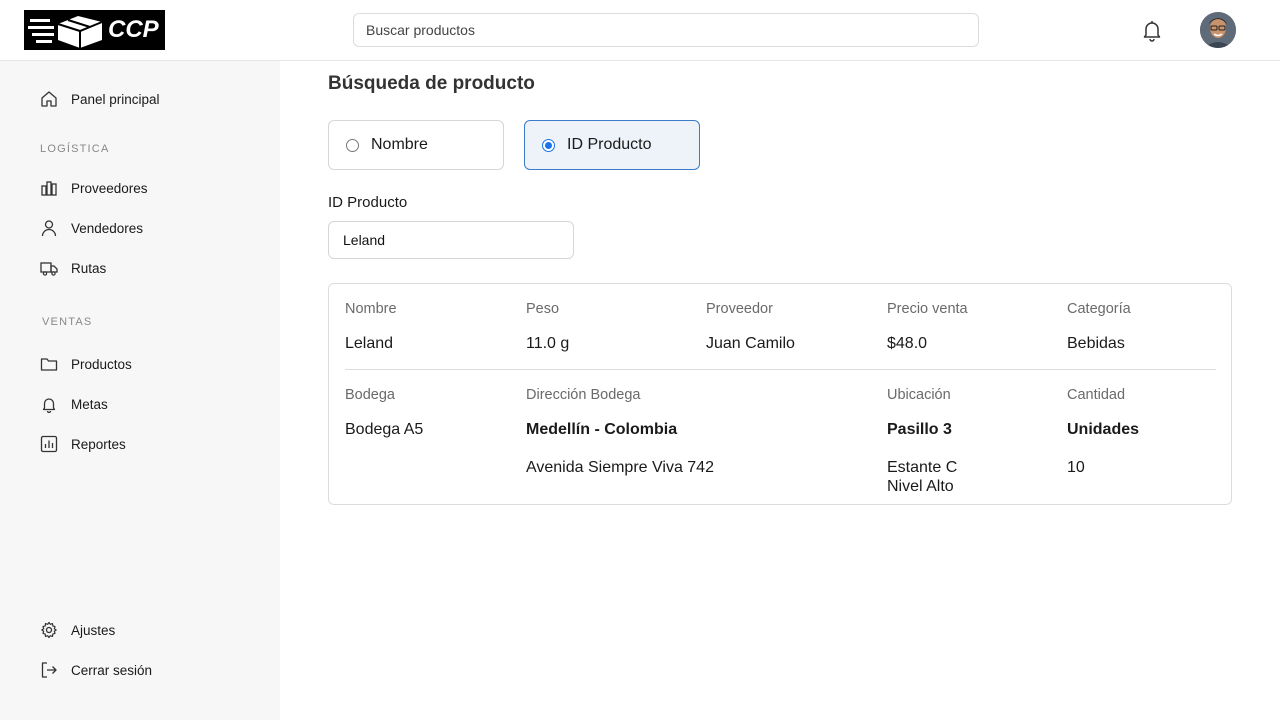  I want to click on header-cantidad: Cantidad, so click(1096, 395).